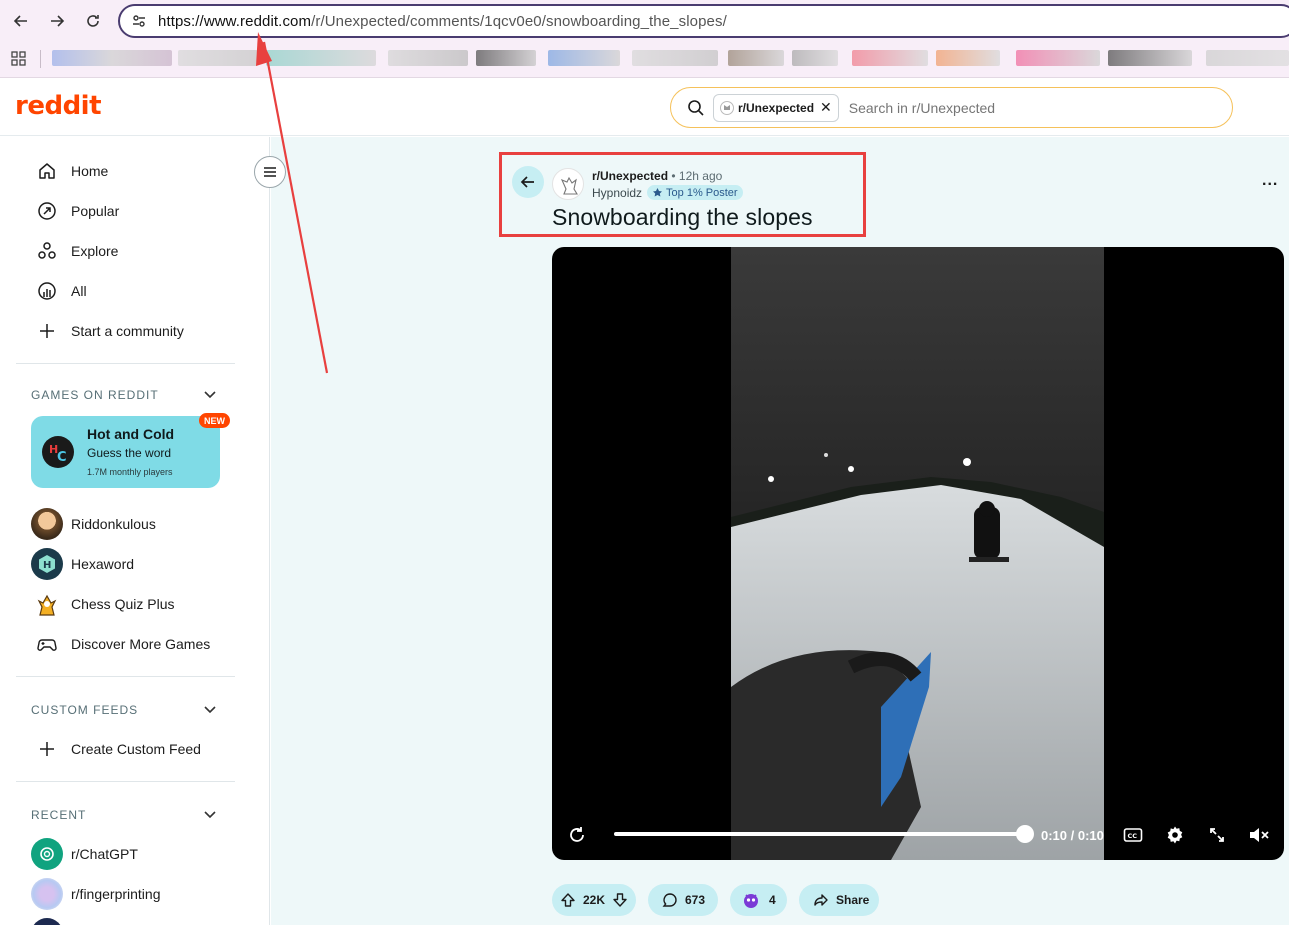 Image resolution: width=1289 pixels, height=925 pixels. What do you see at coordinates (131, 434) in the screenshot?
I see `game-title: Hot and Cold` at bounding box center [131, 434].